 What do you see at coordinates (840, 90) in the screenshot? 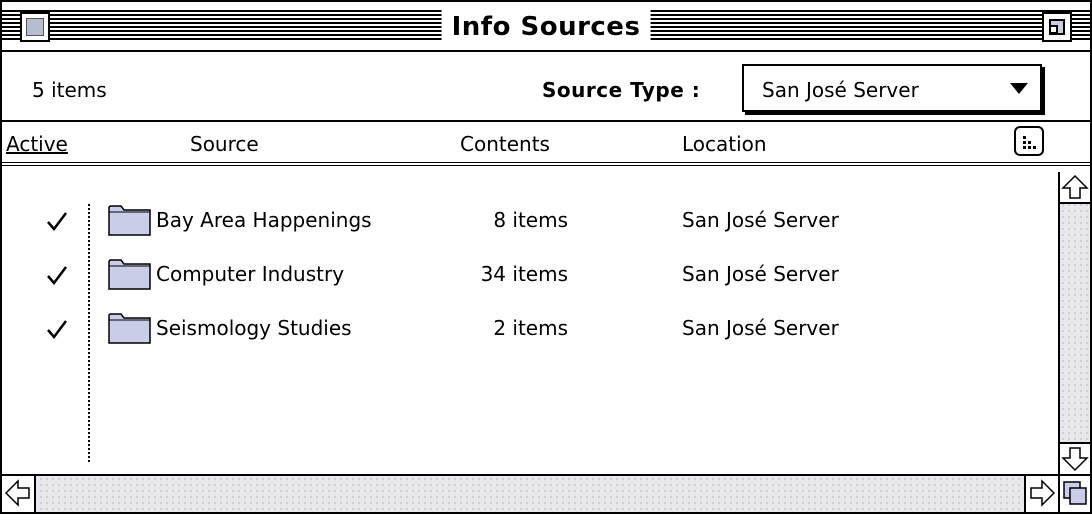
I see `source-type-value: San José Server` at bounding box center [840, 90].